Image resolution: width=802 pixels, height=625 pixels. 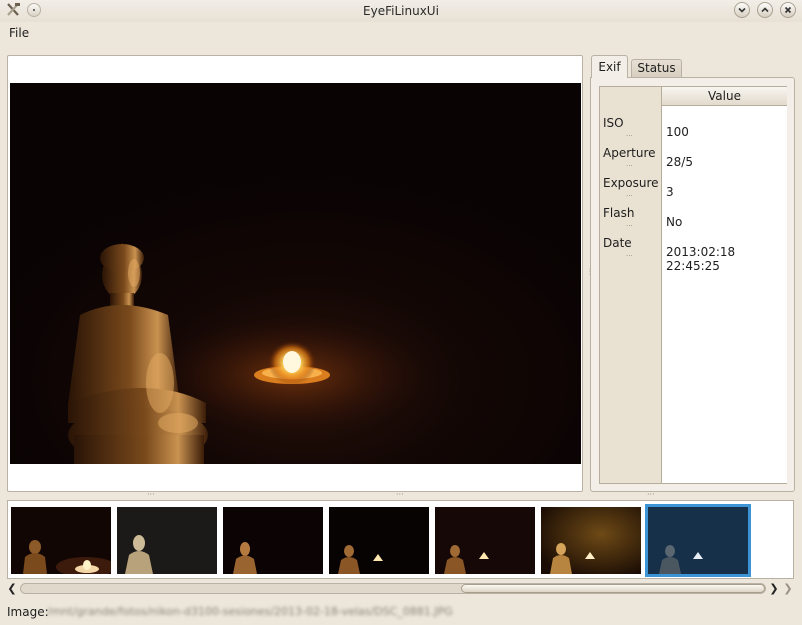 I want to click on column-header-value: Value, so click(x=724, y=96).